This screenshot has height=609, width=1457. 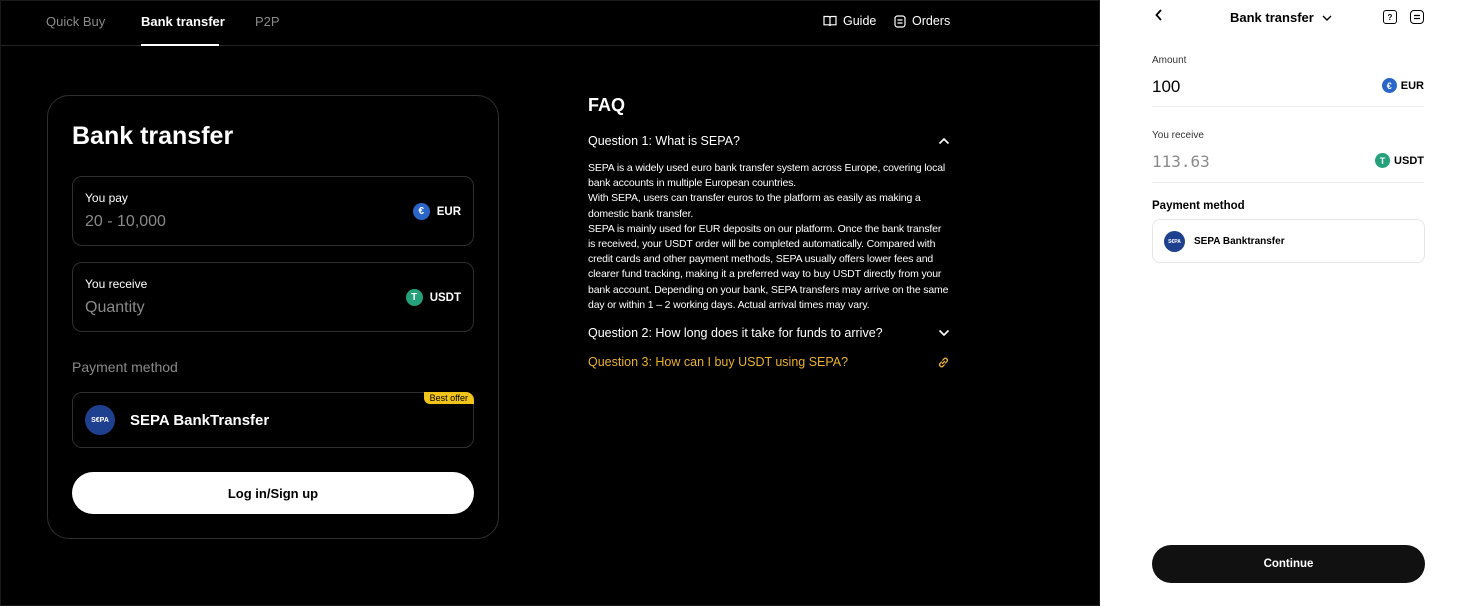 What do you see at coordinates (215, 222) in the screenshot?
I see `you-pay-input` at bounding box center [215, 222].